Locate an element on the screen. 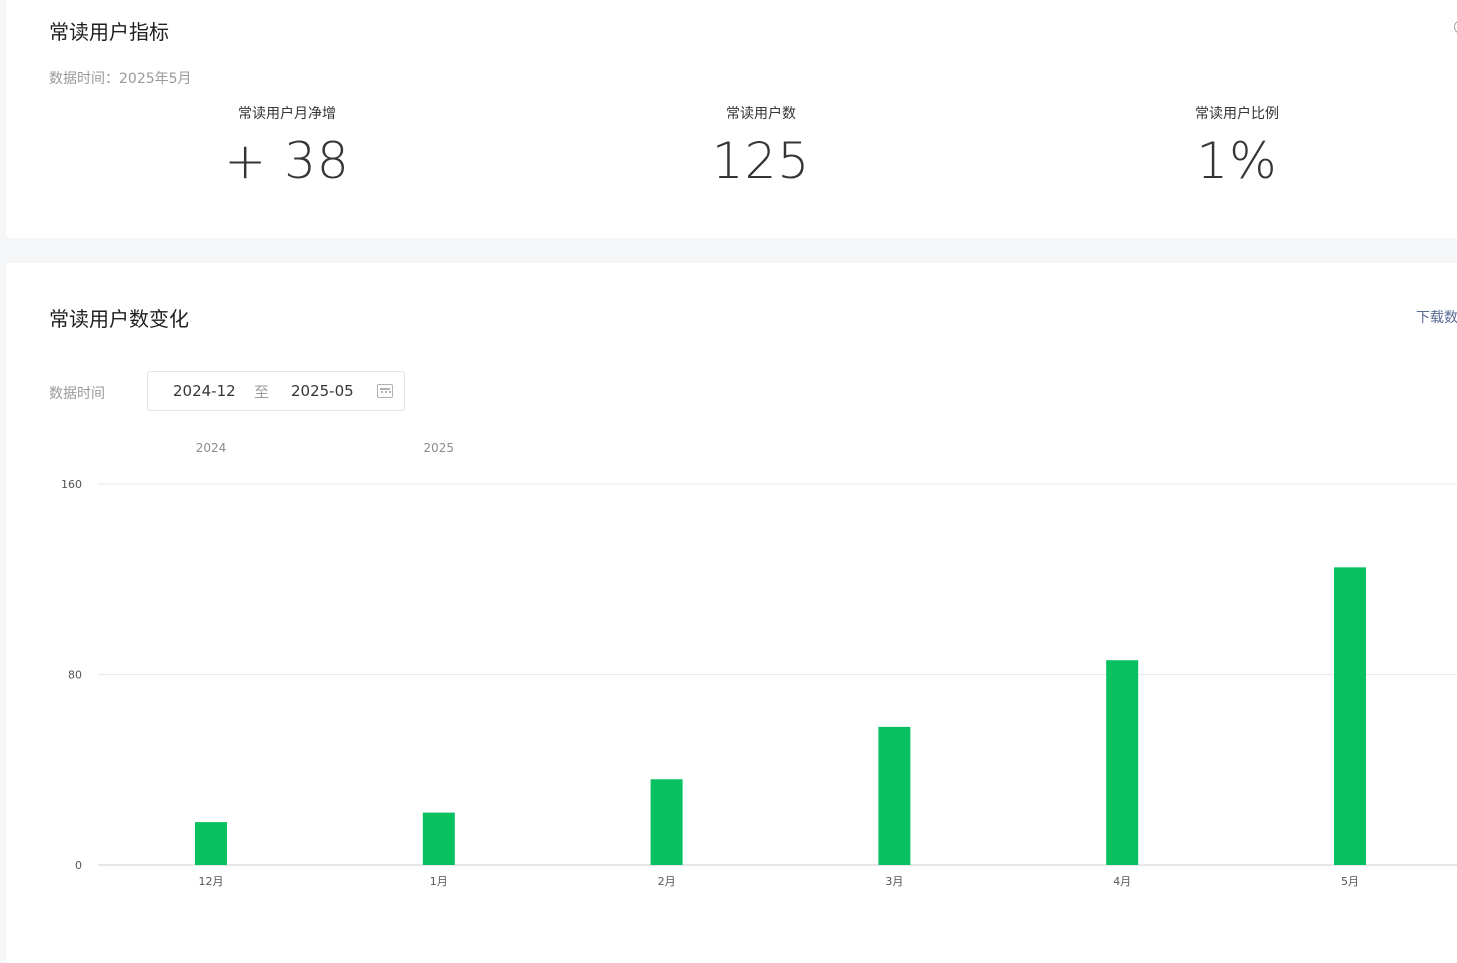  x-tick-label: 12月 is located at coordinates (211, 881).